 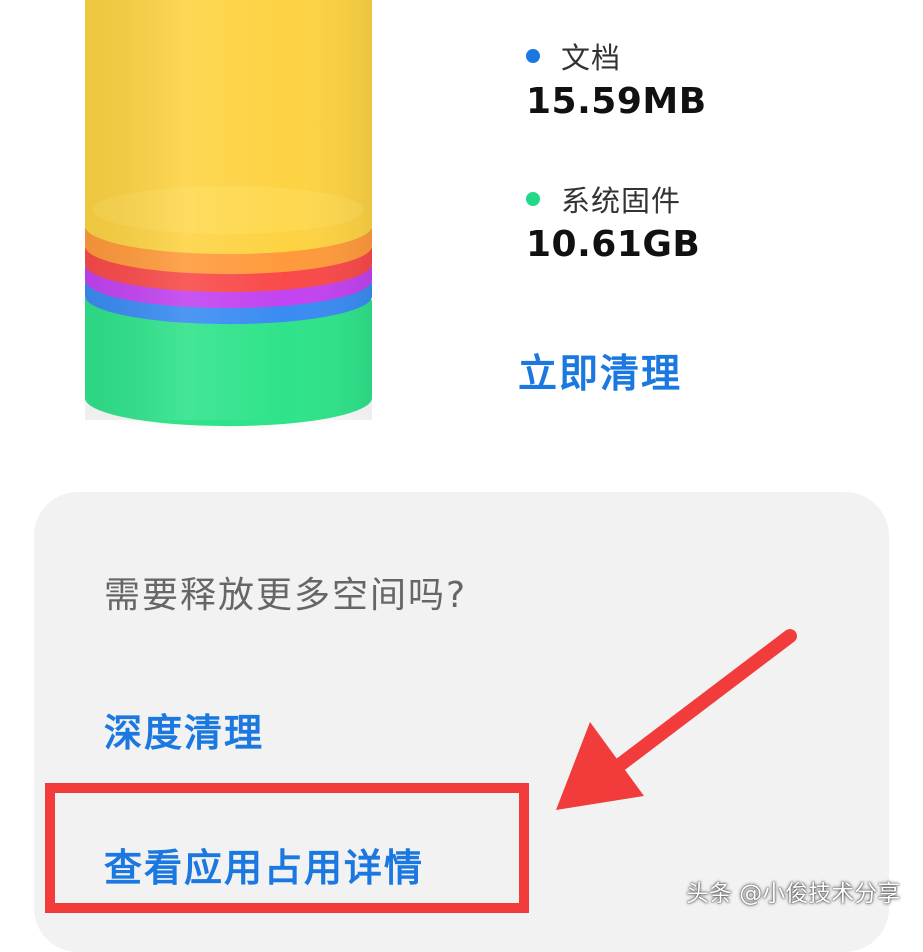 What do you see at coordinates (264, 864) in the screenshot?
I see `view-app-usage-link: 查看应用占用详情` at bounding box center [264, 864].